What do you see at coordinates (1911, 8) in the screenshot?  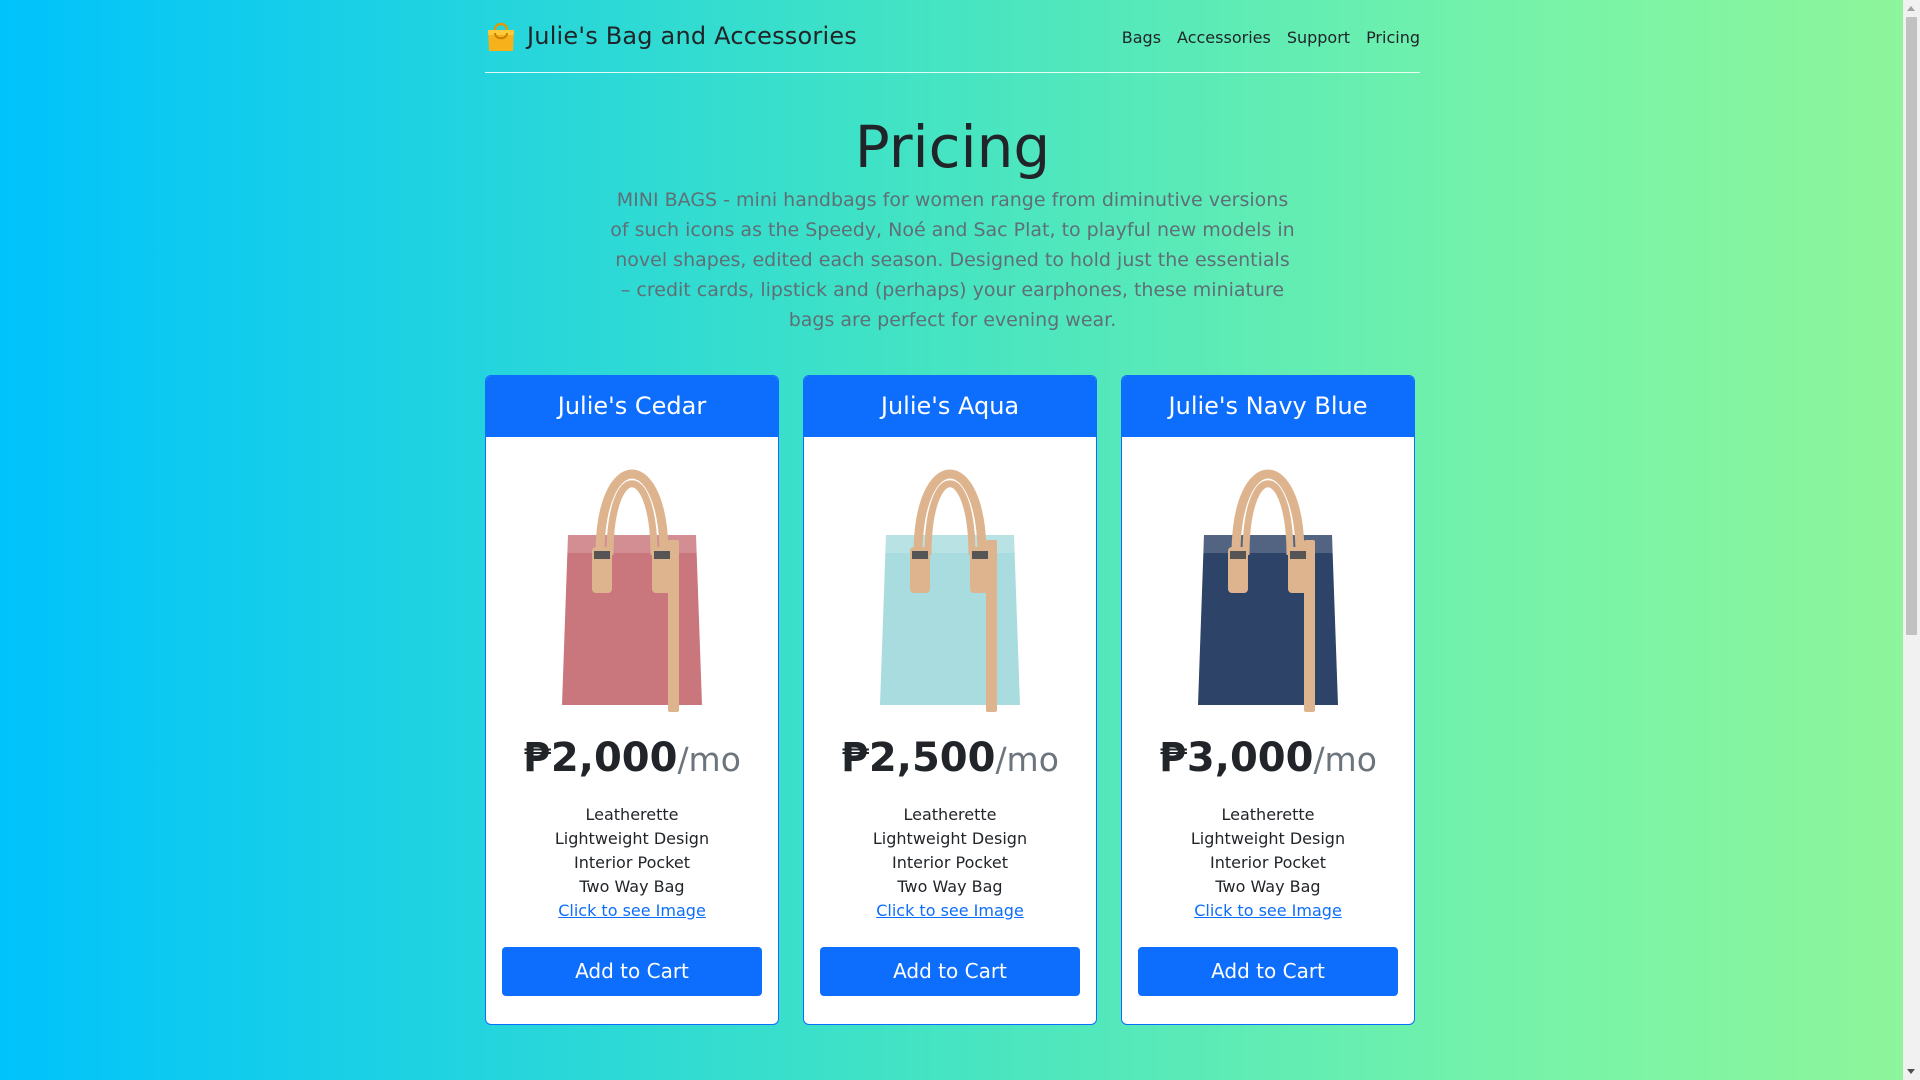 I see `scroll-up-icon` at bounding box center [1911, 8].